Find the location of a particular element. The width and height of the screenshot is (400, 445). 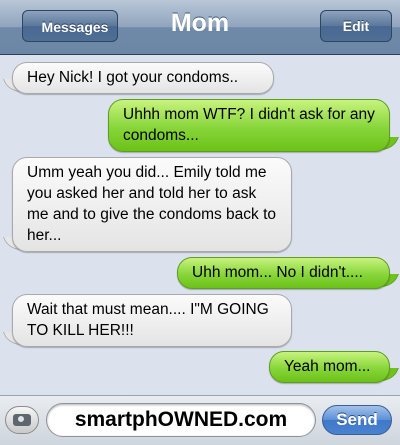

message-received: Hey Nick! I got your condoms.. is located at coordinates (143, 78).